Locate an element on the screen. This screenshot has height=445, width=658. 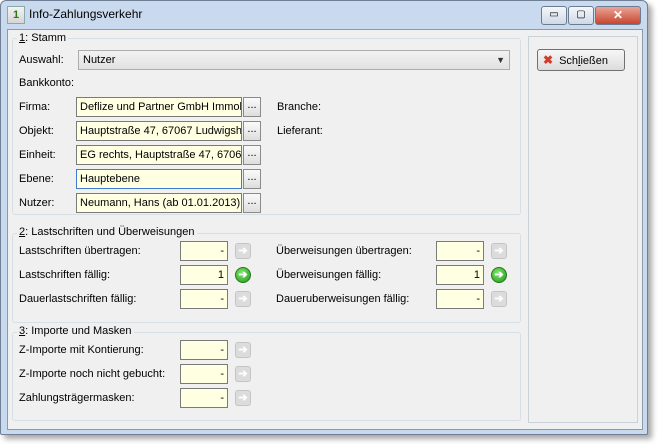
z-importe-kontierung-value: - is located at coordinates (204, 350).